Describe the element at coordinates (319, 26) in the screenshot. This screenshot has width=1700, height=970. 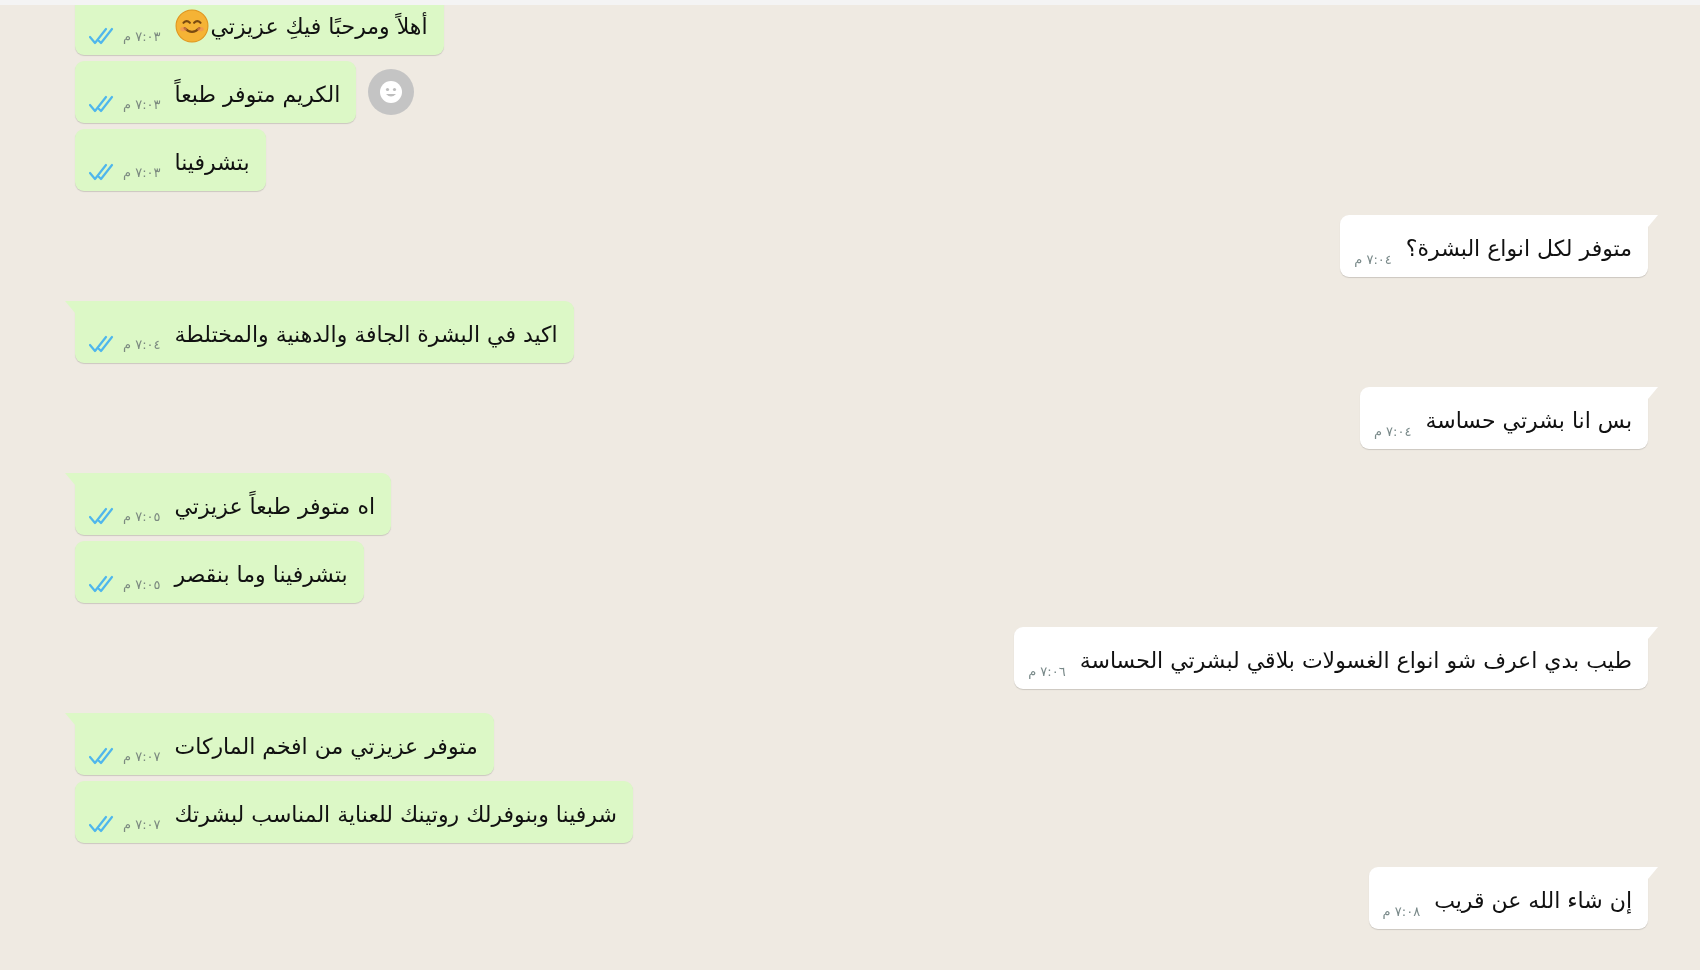
I see `message-text: أهلاً ومرحبًا فيكِ عزيزتي` at that location.